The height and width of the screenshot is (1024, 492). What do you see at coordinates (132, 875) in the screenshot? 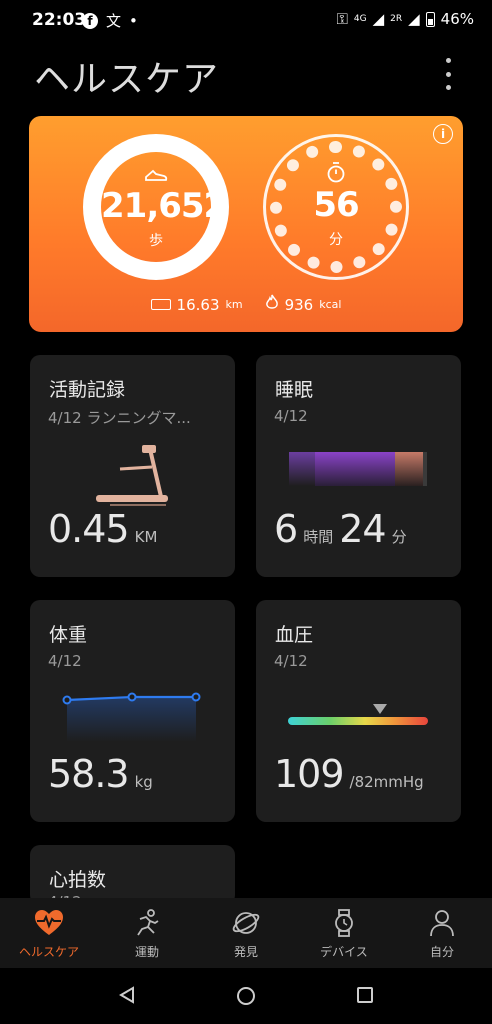
I see `heart-rate-card: 心拍数 4/12` at bounding box center [132, 875].